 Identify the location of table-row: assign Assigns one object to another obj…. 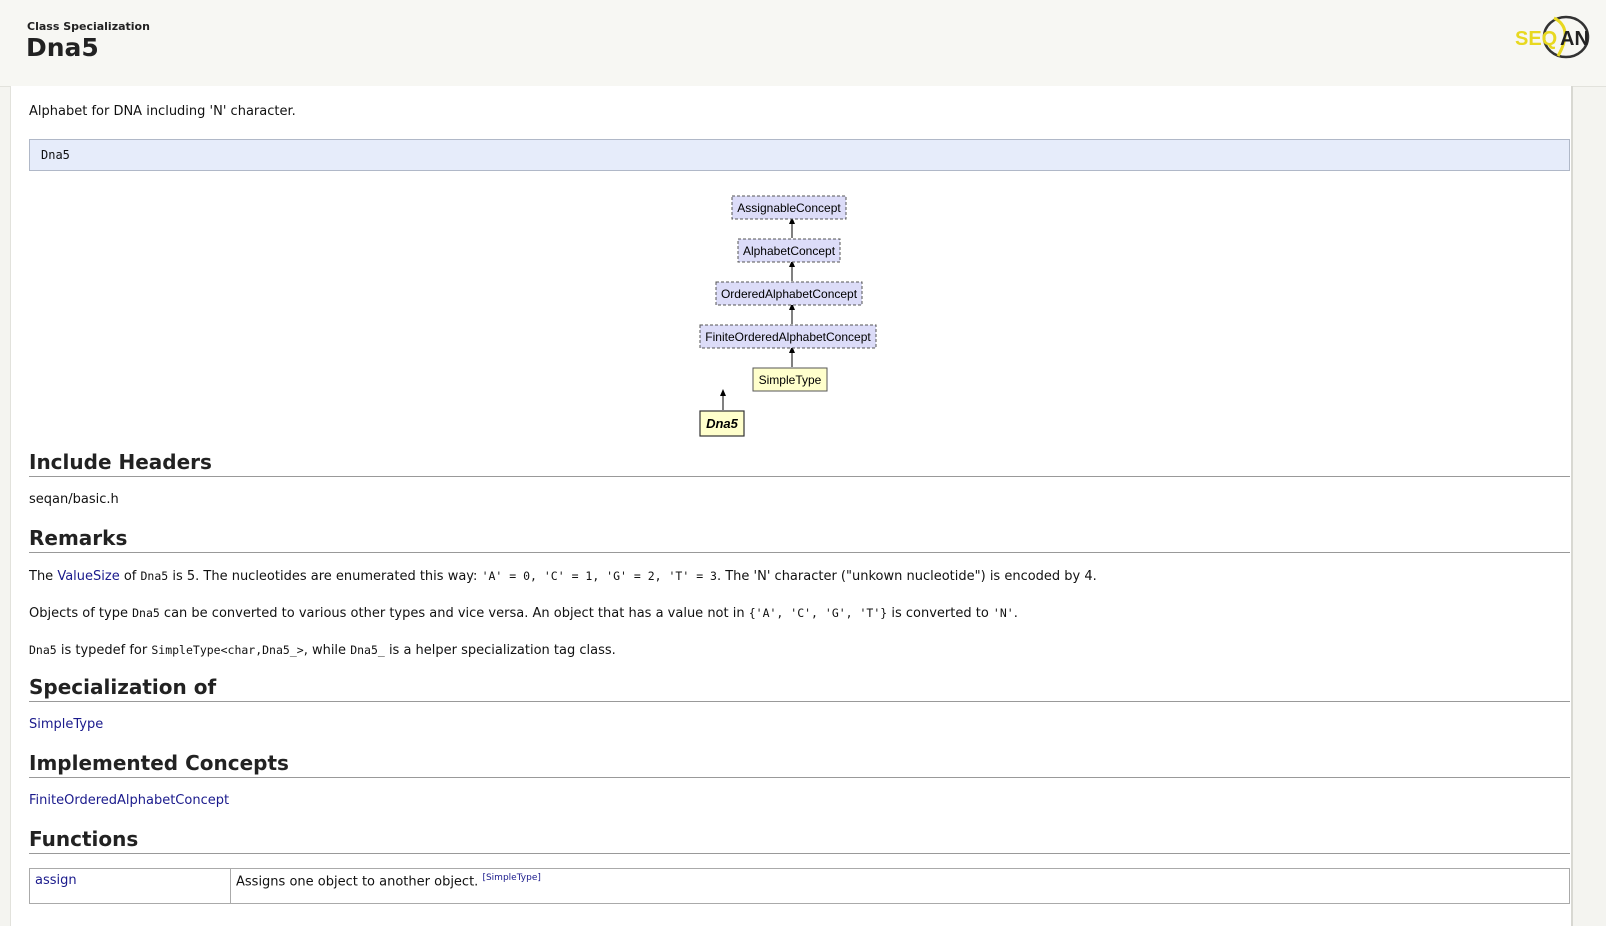
(799, 886).